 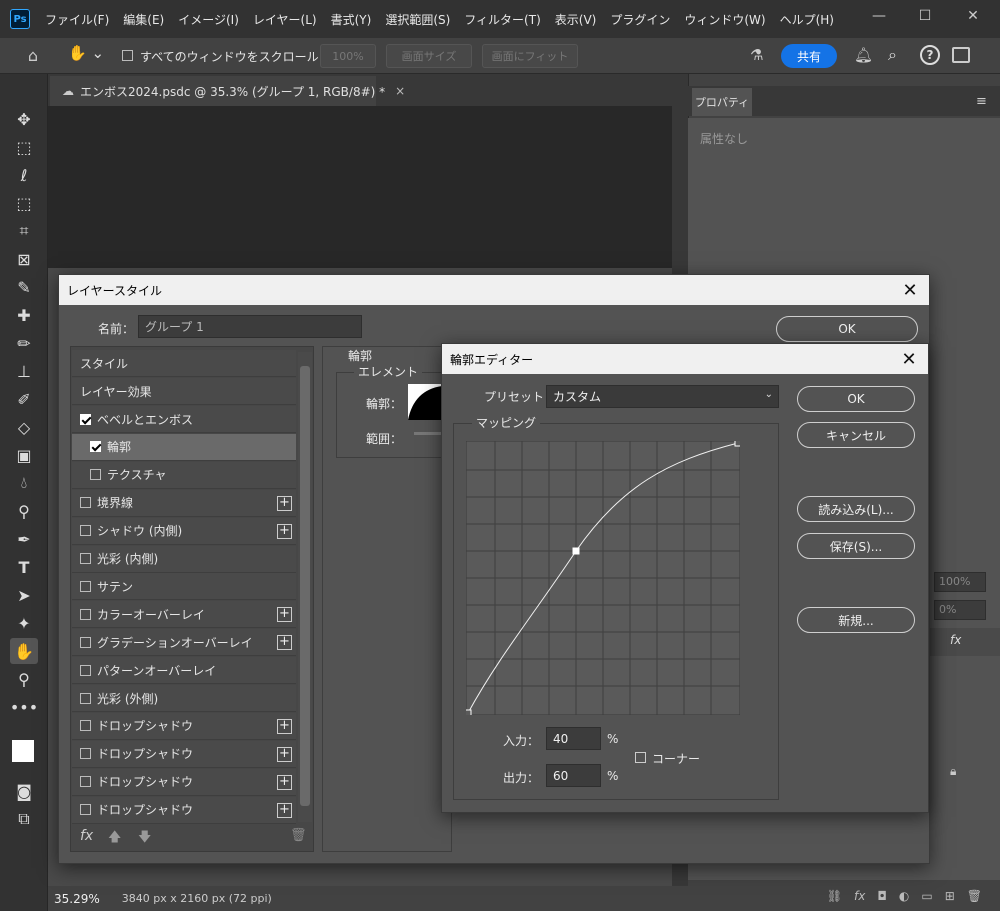 What do you see at coordinates (184, 419) in the screenshot?
I see `effect-item: ベベルとエンボス` at bounding box center [184, 419].